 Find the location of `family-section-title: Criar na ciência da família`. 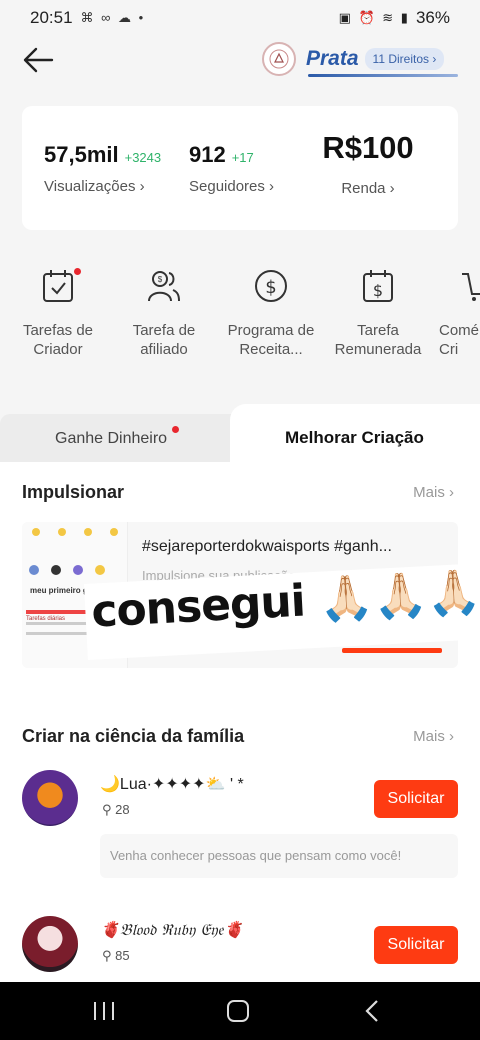

family-section-title: Criar na ciência da família is located at coordinates (133, 736).